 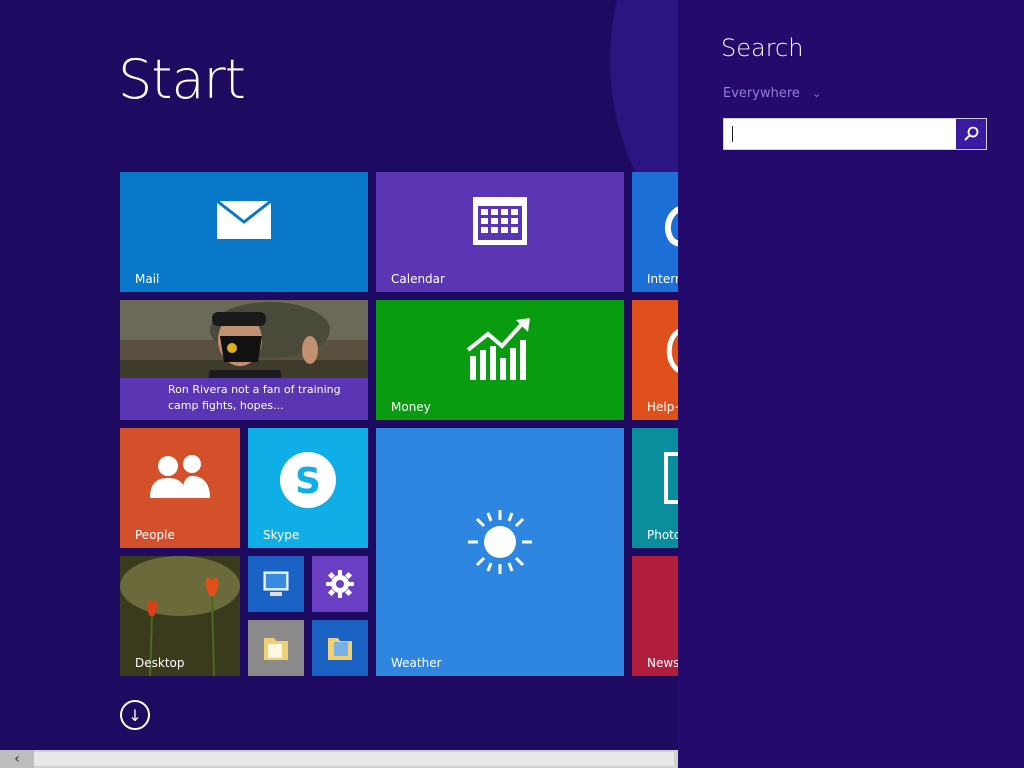 I want to click on search-pane-title: Search, so click(x=762, y=48).